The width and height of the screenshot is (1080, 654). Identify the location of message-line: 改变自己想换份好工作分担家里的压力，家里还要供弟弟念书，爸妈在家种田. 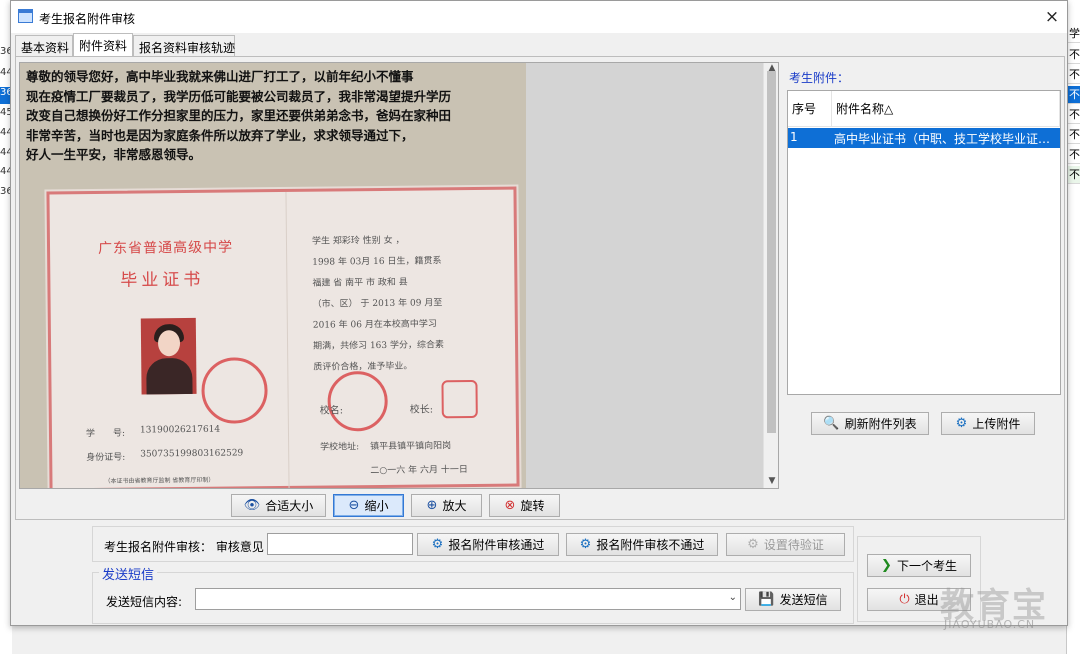
(239, 115).